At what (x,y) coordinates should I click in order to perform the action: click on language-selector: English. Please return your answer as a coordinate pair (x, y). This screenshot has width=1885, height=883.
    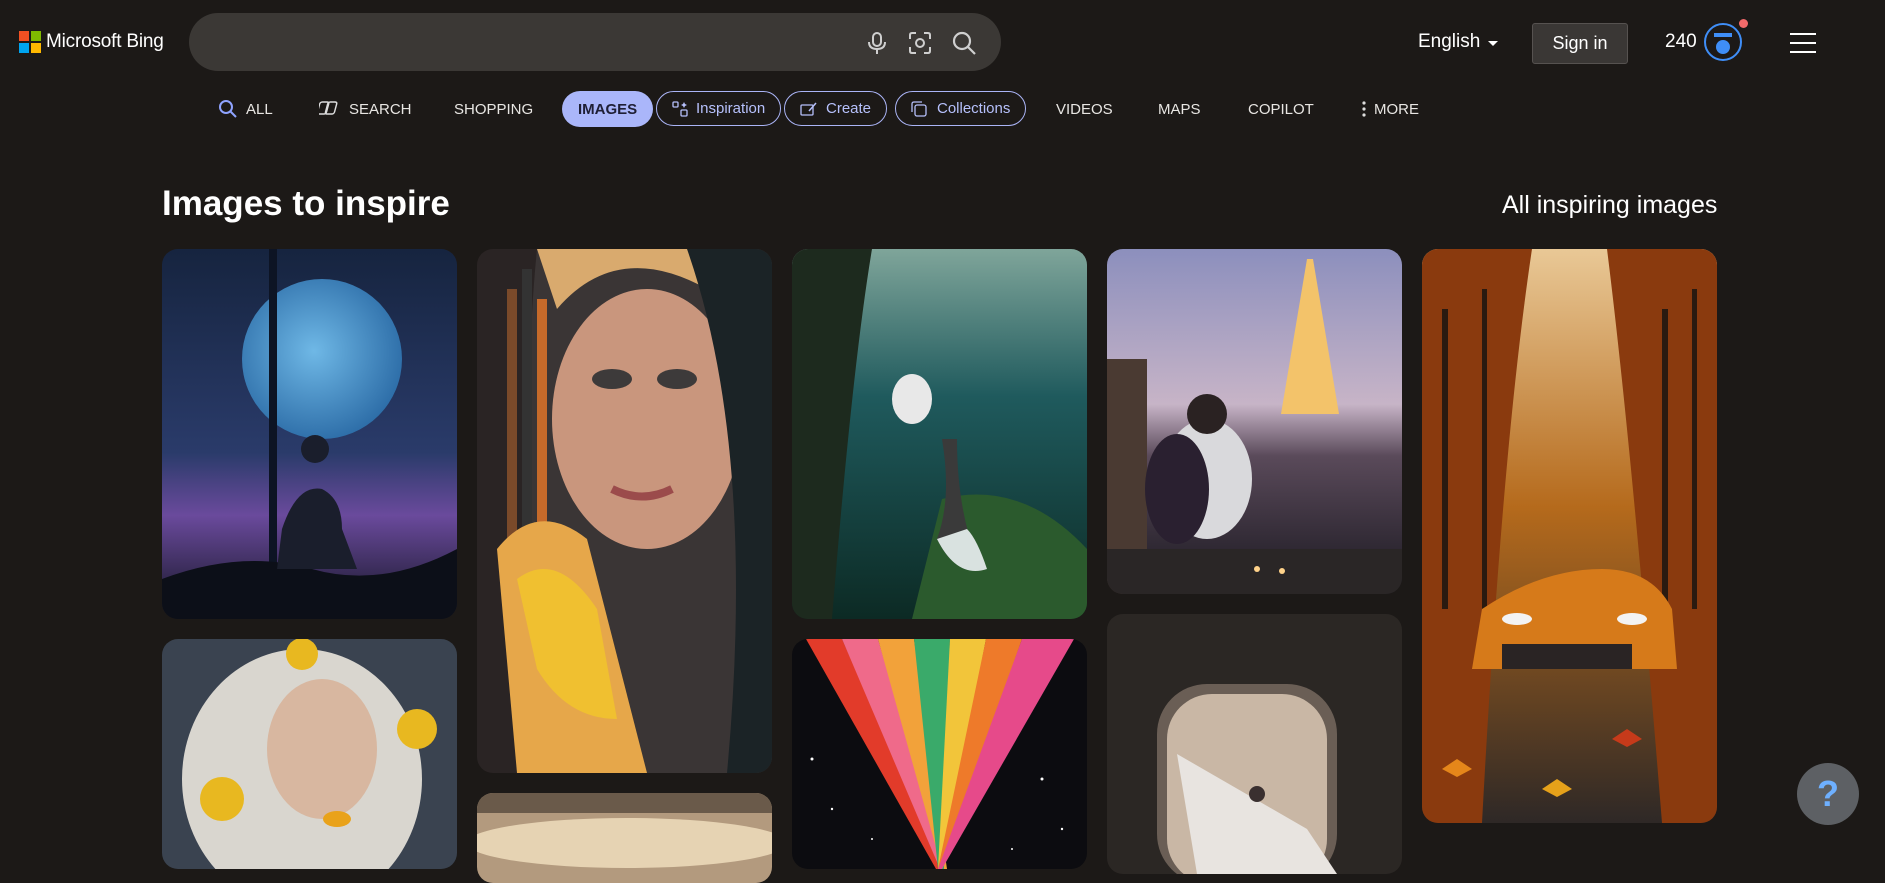
    Looking at the image, I should click on (1458, 42).